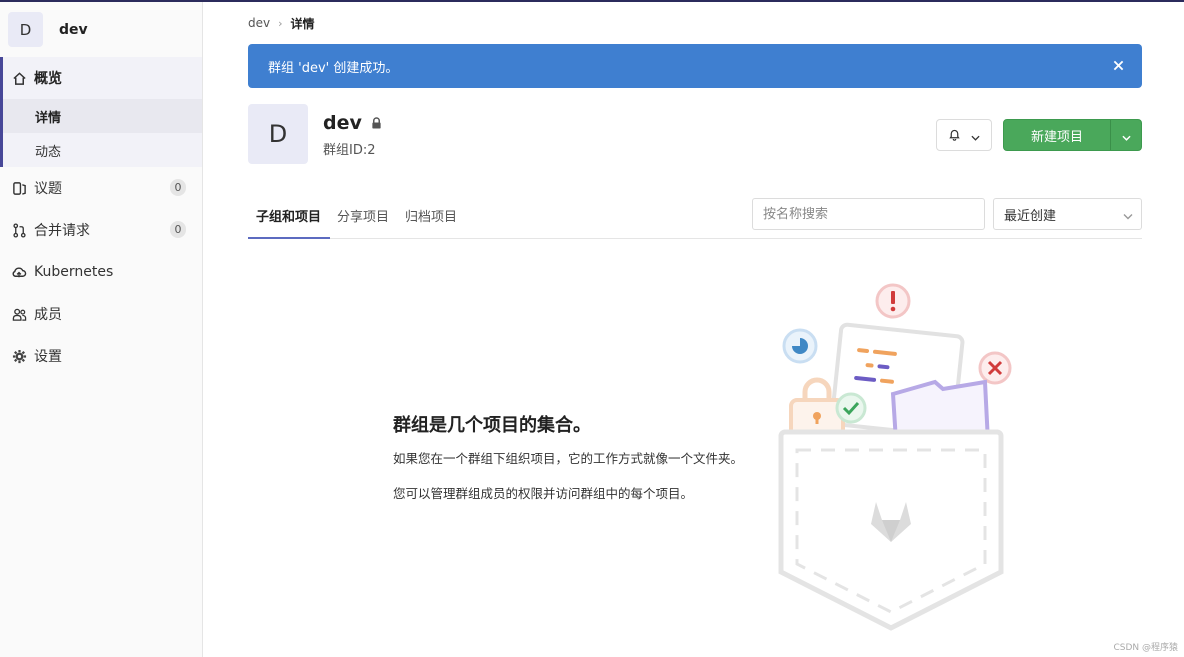 The height and width of the screenshot is (657, 1184). Describe the element at coordinates (19, 230) in the screenshot. I see `merge-request-icon` at that location.